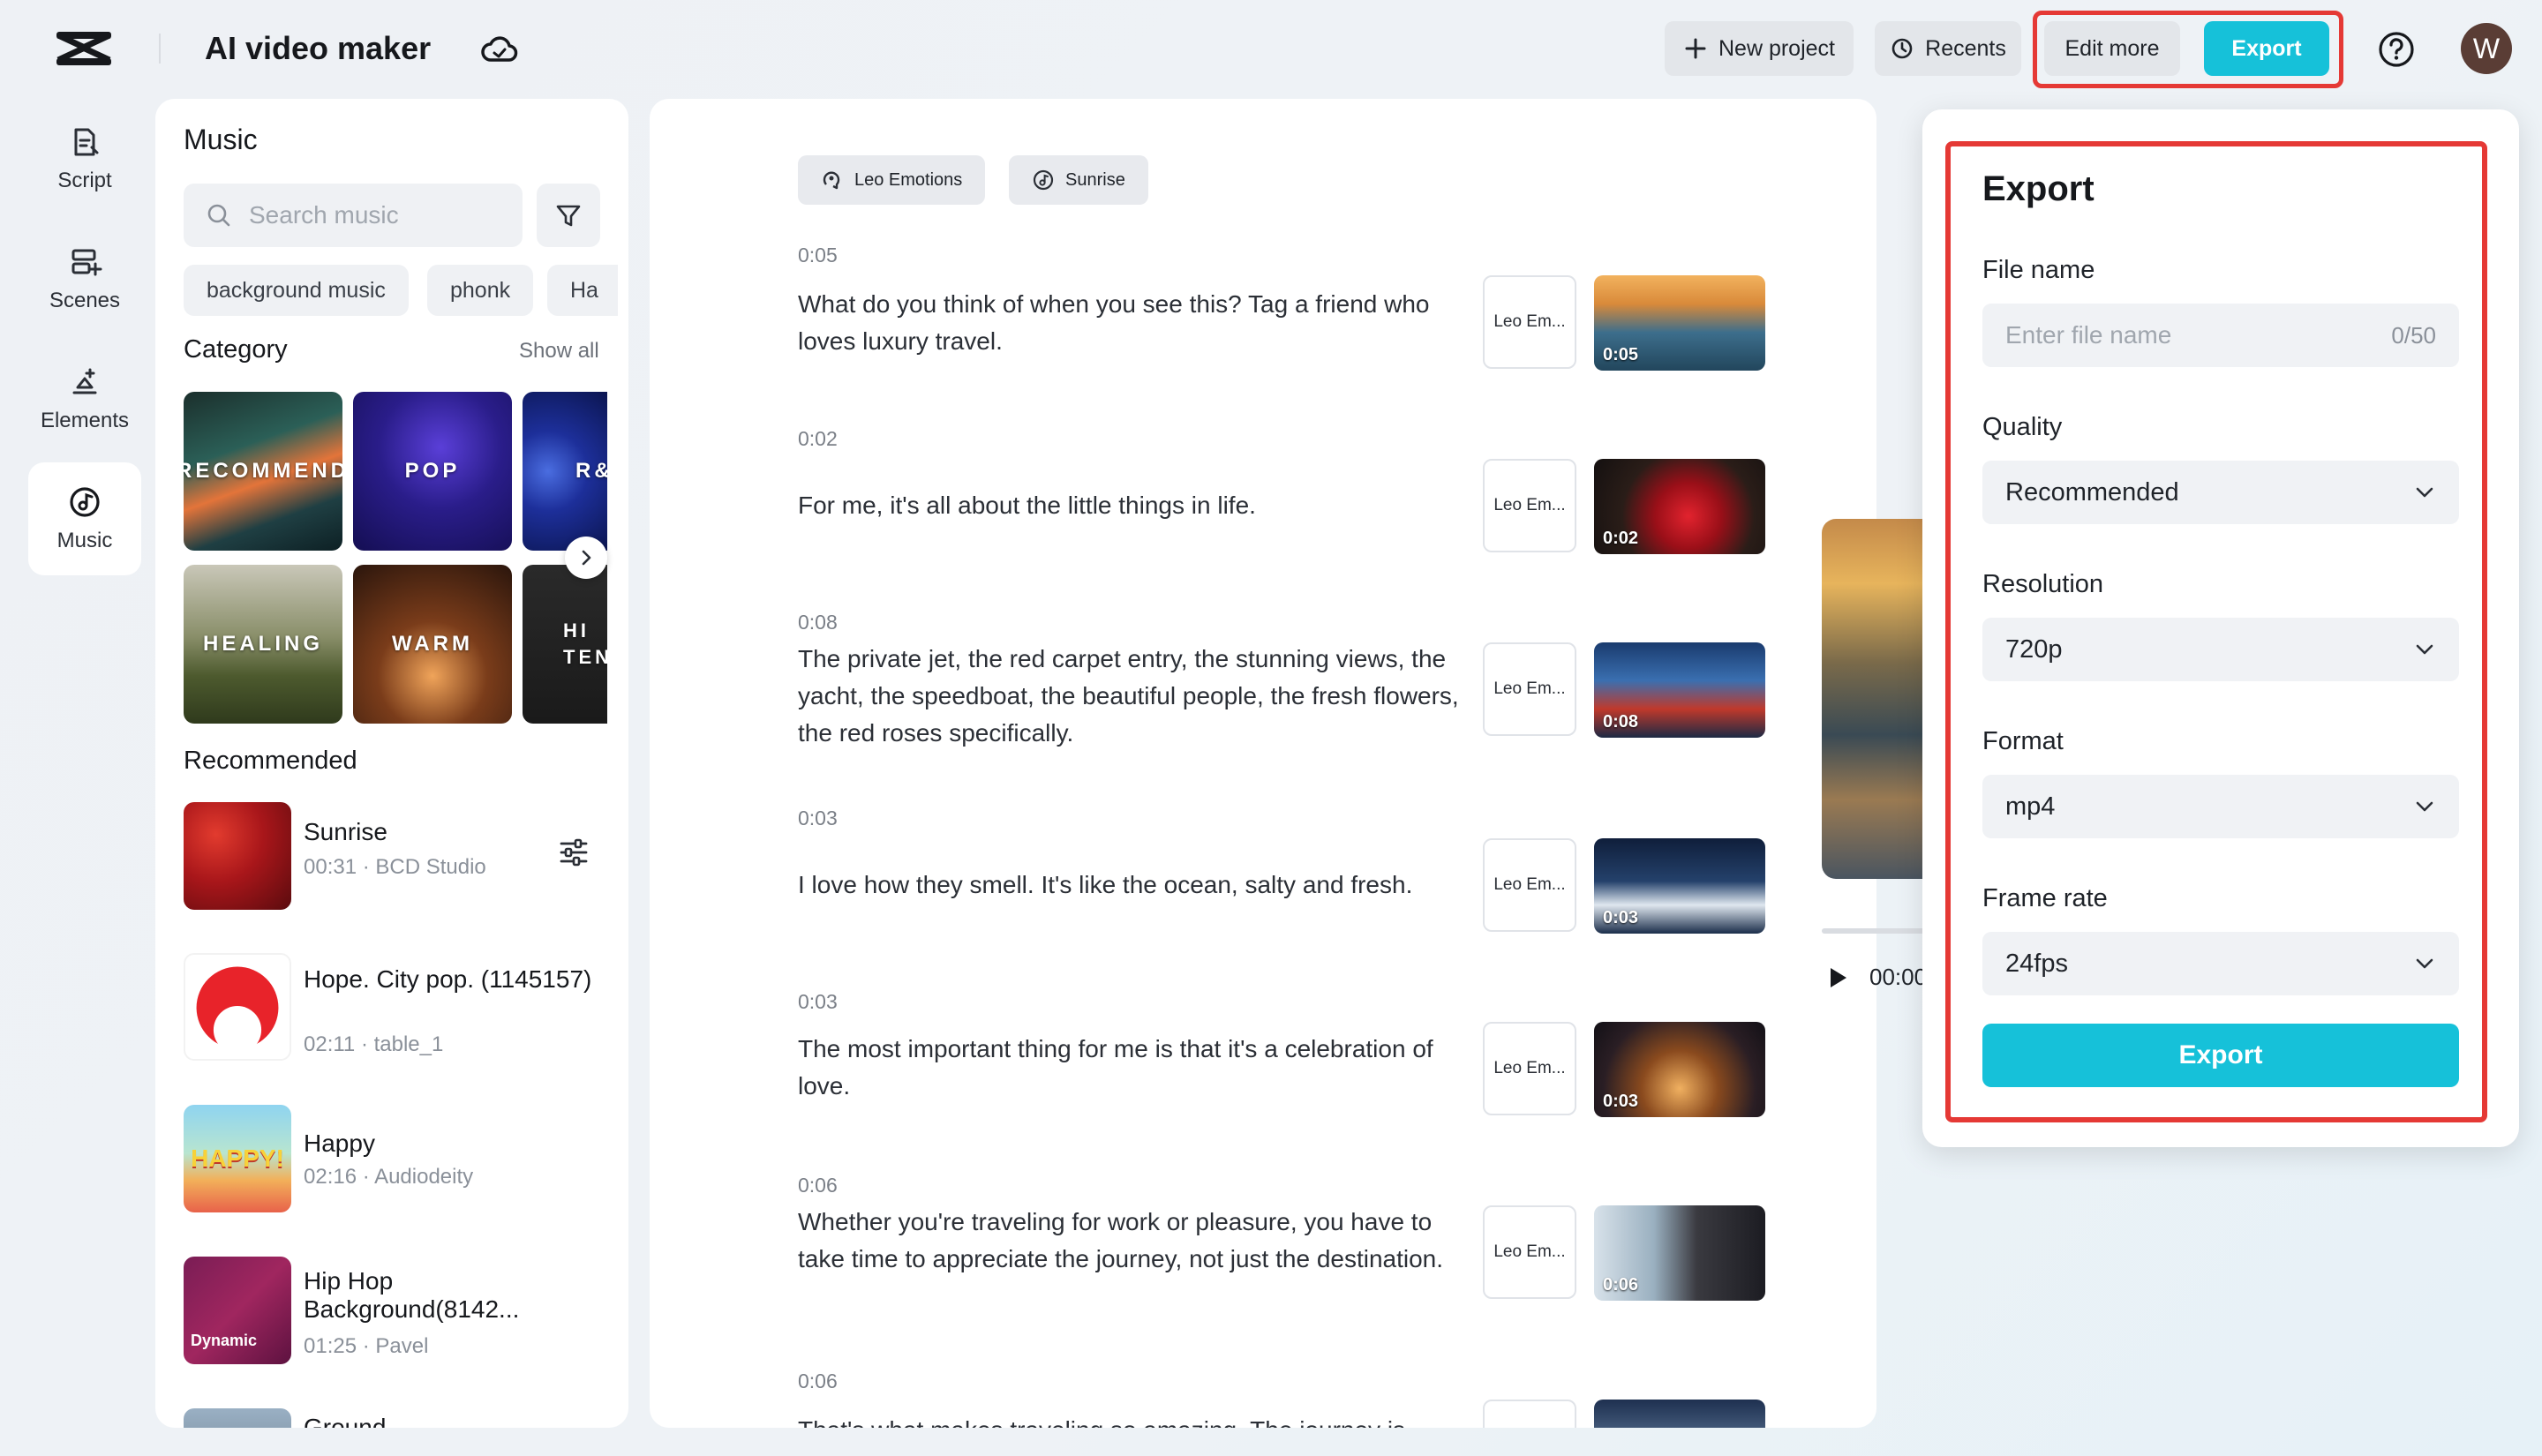 This screenshot has width=2542, height=1456. Describe the element at coordinates (85, 540) in the screenshot. I see `rail-label: Music` at that location.